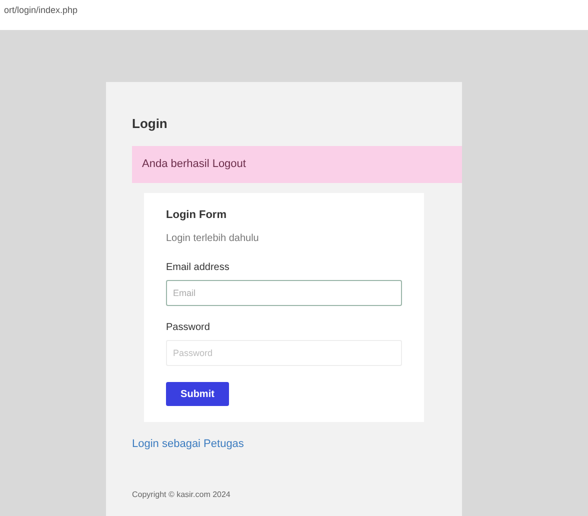 The width and height of the screenshot is (588, 516). I want to click on form-title: Login Form, so click(197, 215).